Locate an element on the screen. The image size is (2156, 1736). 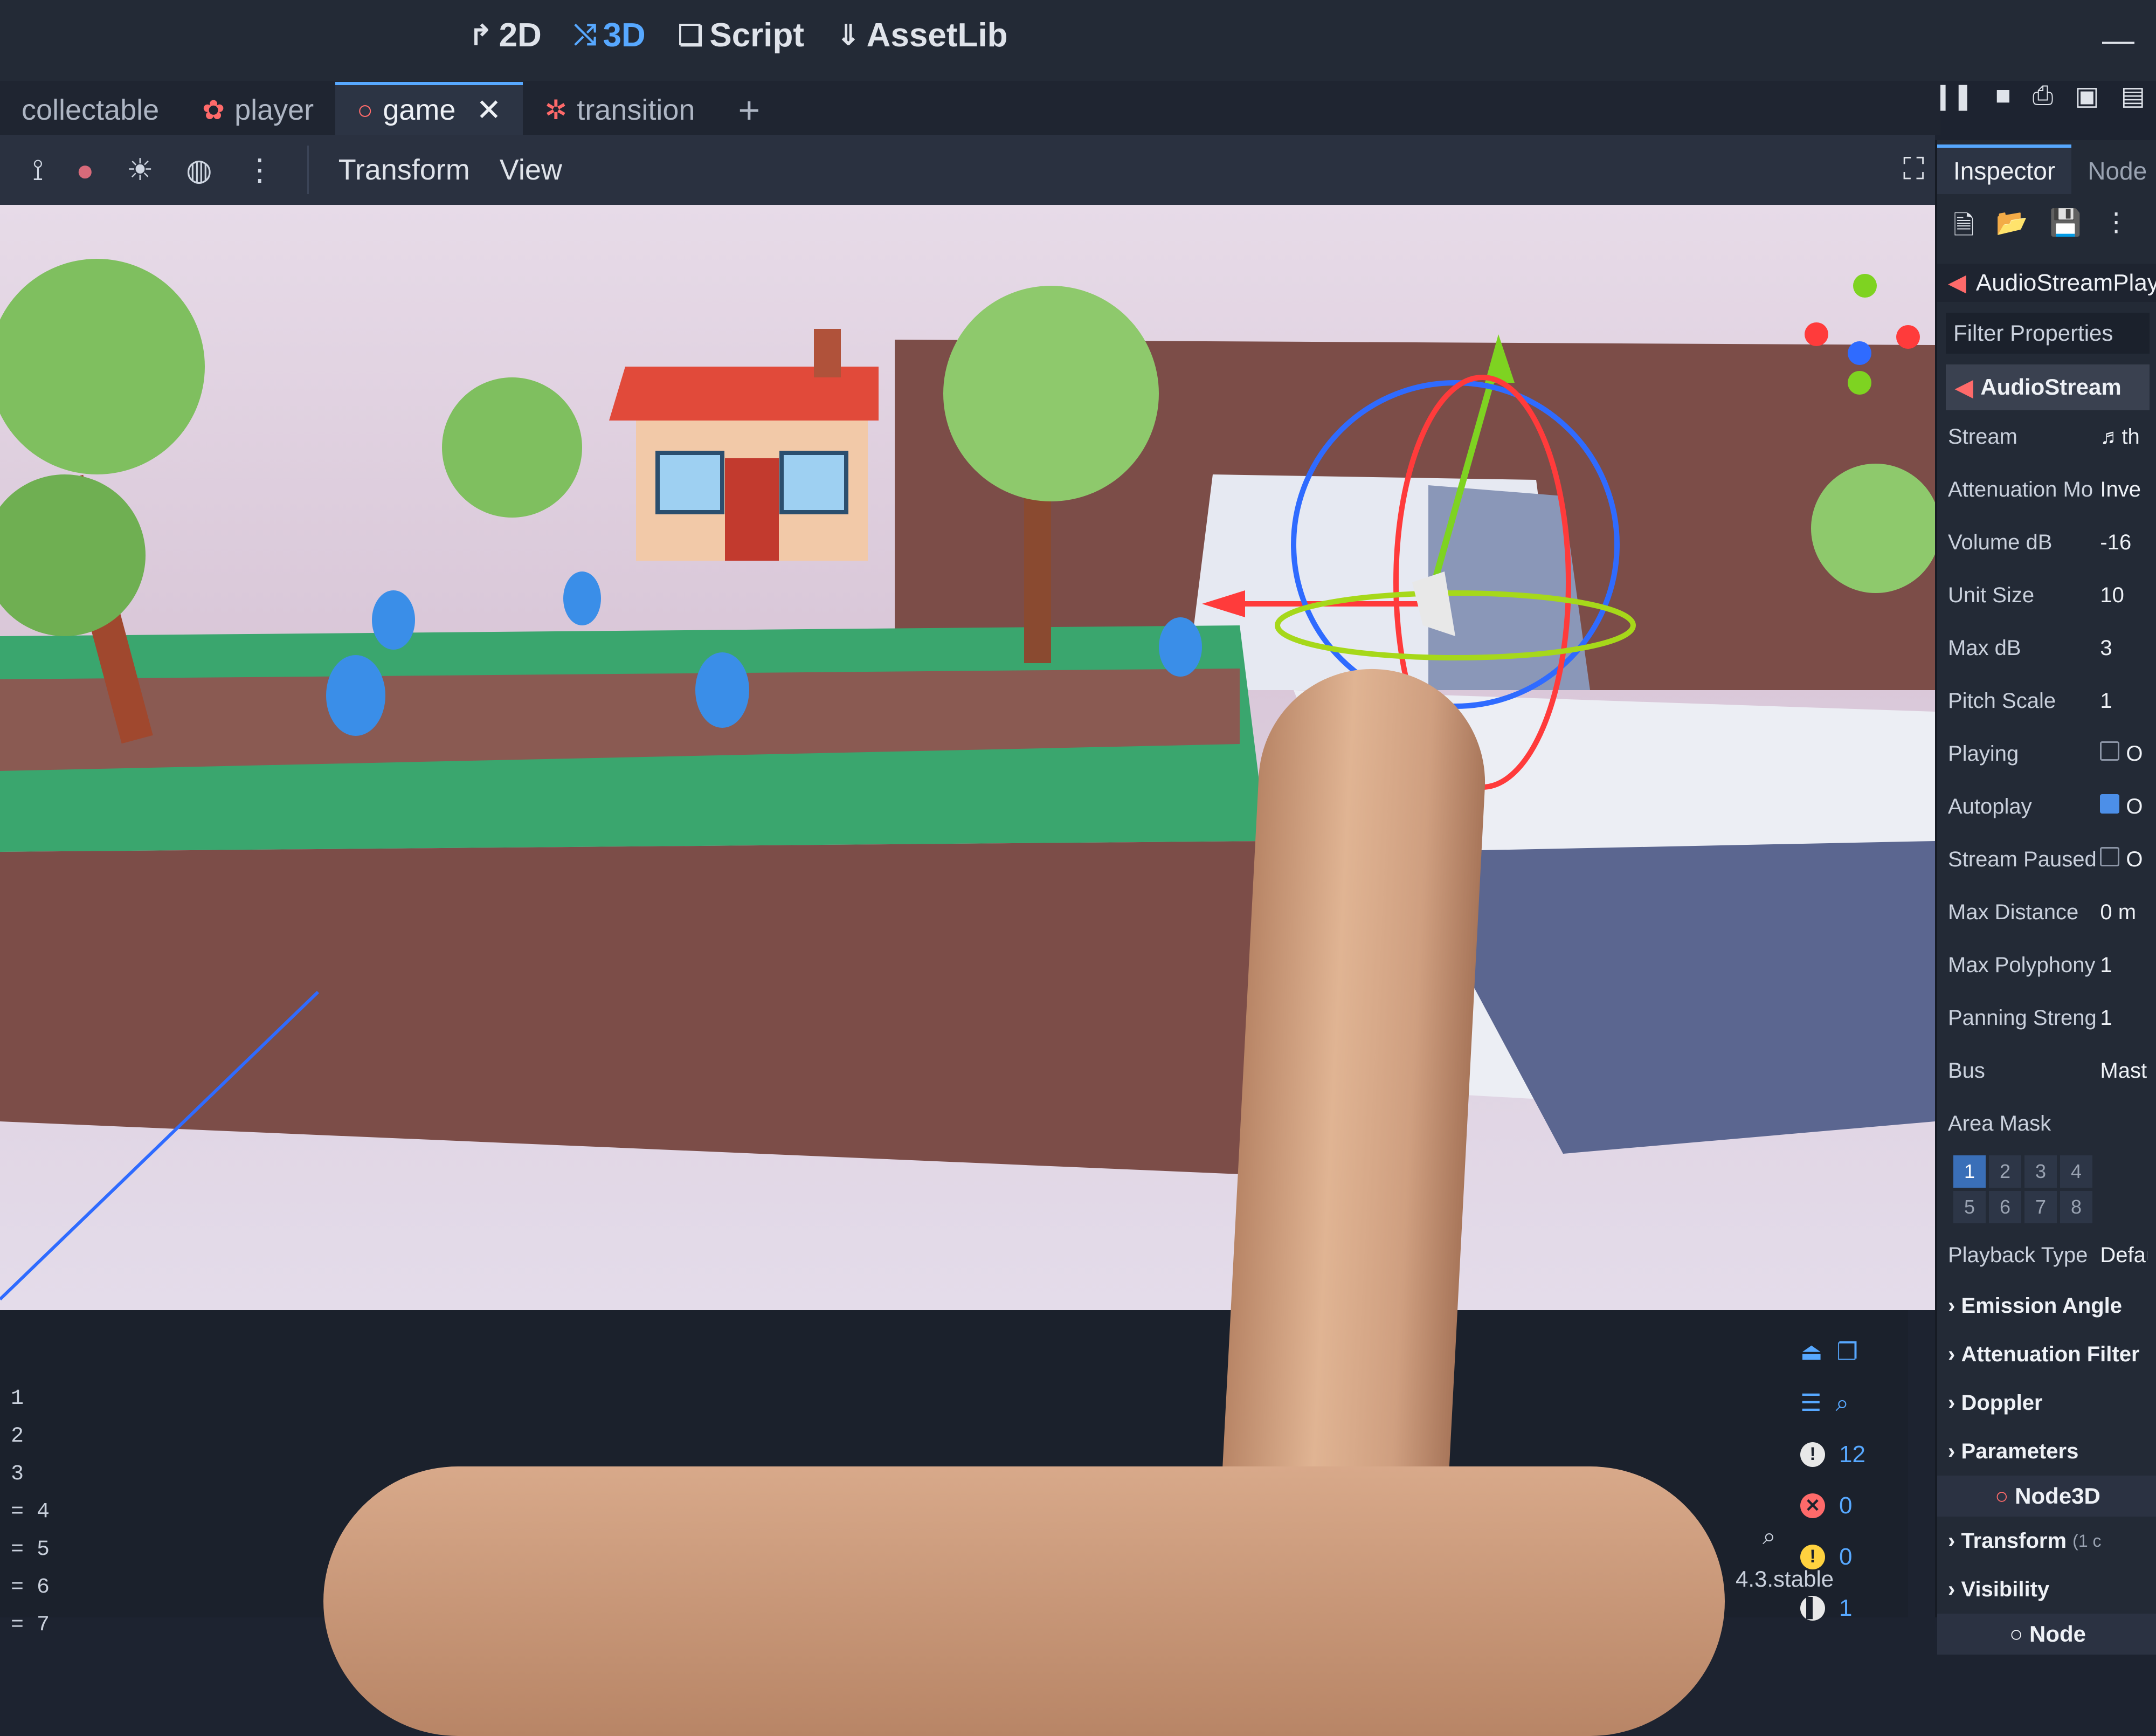
view-gizmo-y-neg is located at coordinates (1859, 383).